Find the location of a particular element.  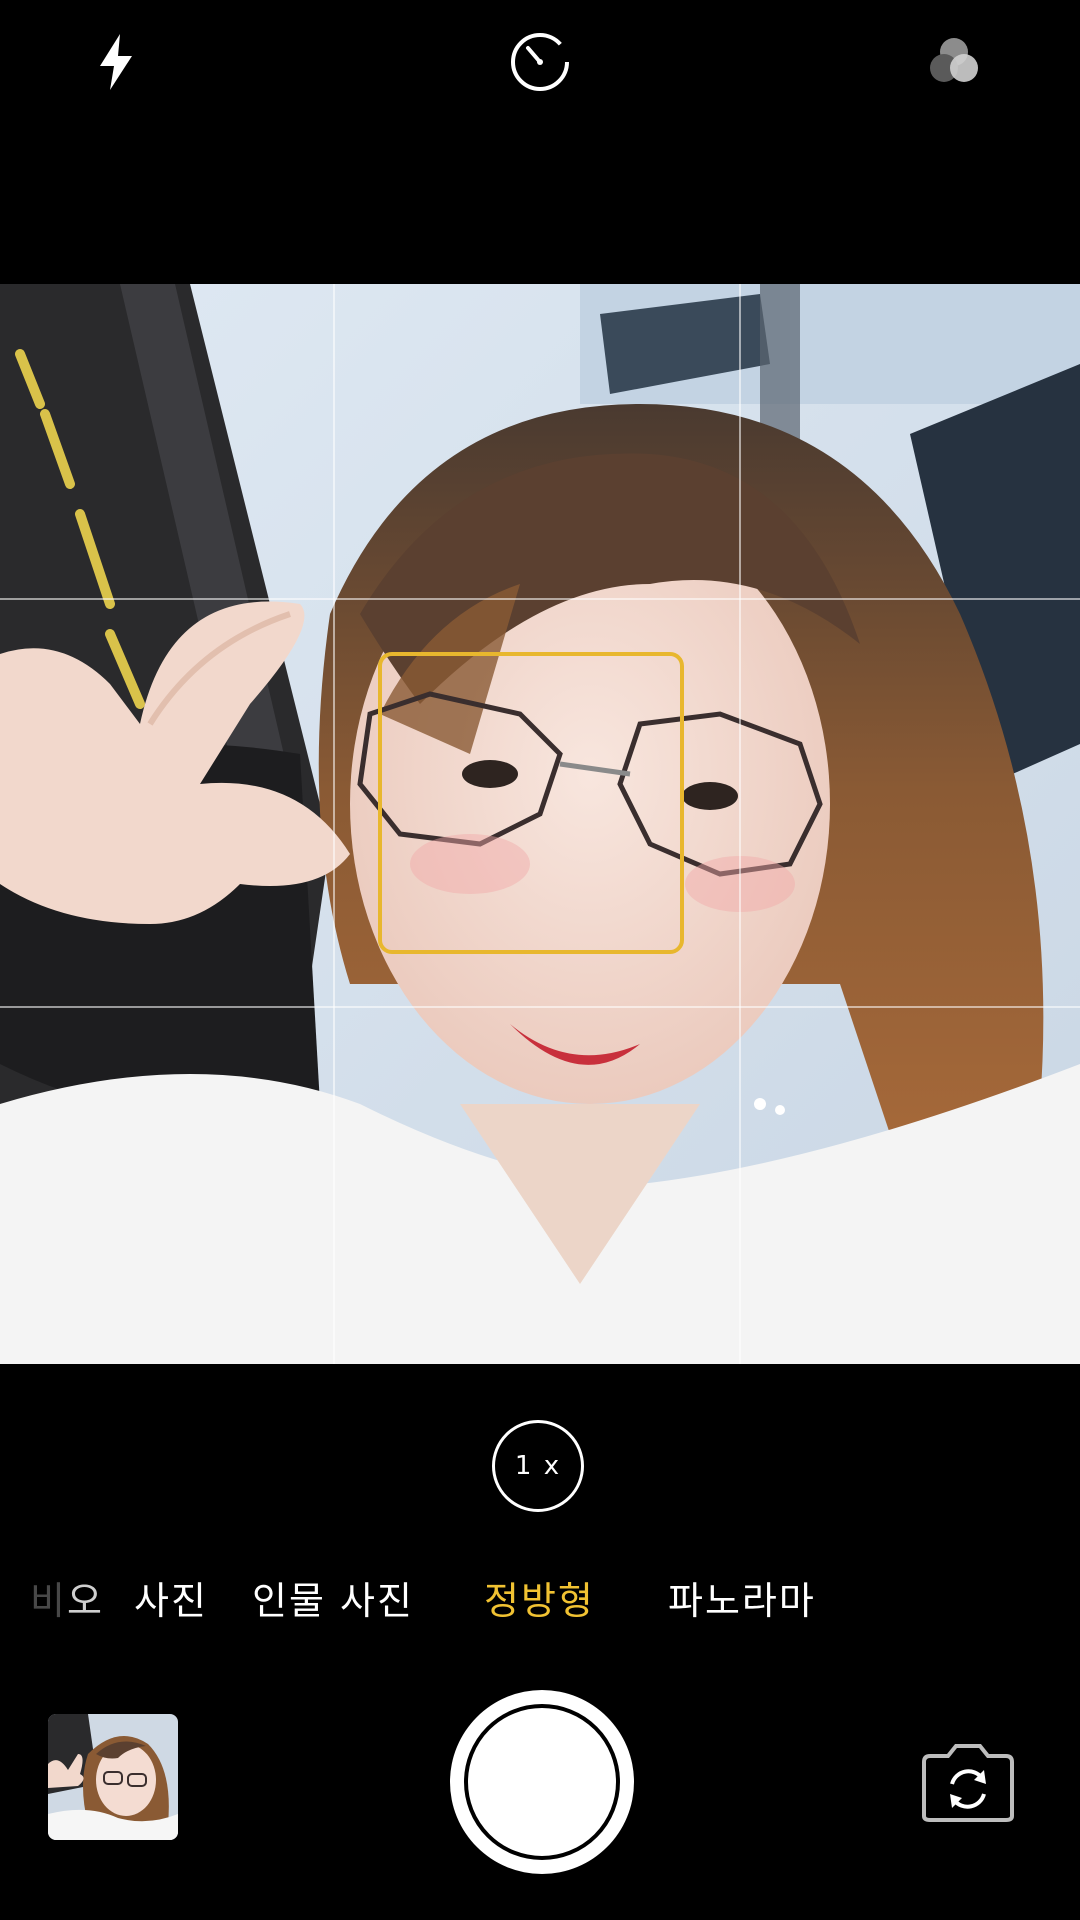

filter-icon is located at coordinates (954, 62).